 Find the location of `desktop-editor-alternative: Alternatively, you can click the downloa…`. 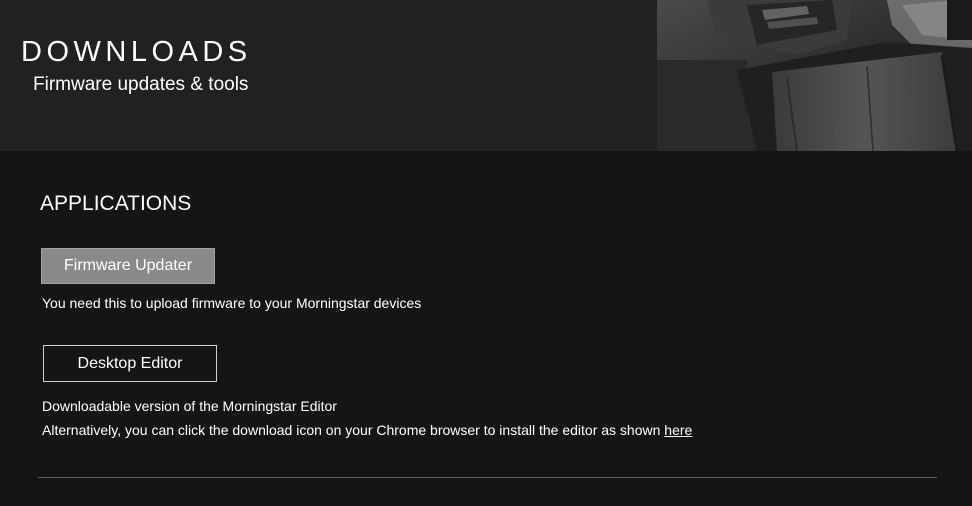

desktop-editor-alternative: Alternatively, you can click the downloa… is located at coordinates (367, 430).